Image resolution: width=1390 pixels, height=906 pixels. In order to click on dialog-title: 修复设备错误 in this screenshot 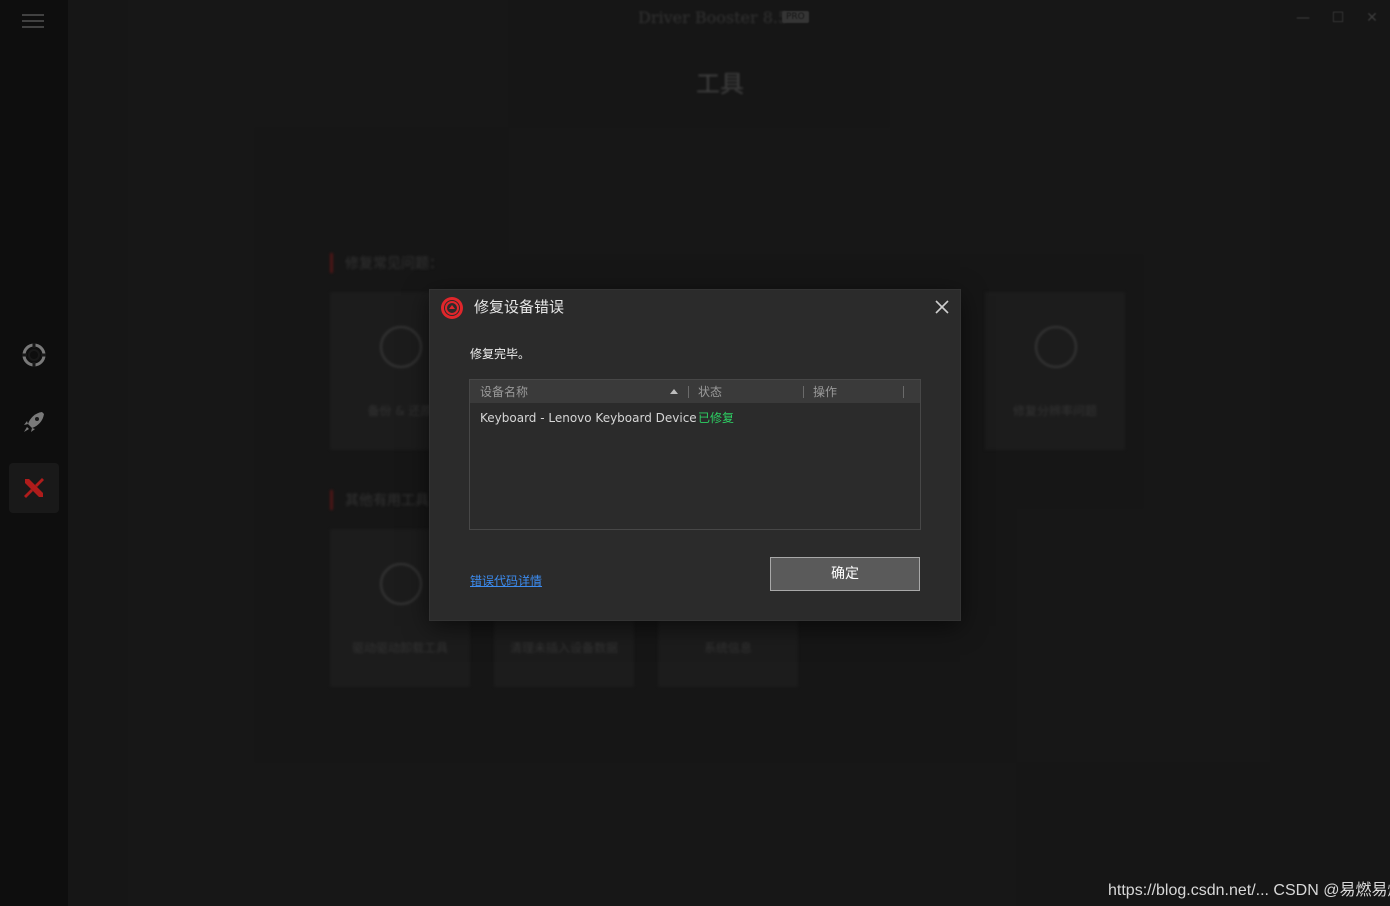, I will do `click(519, 307)`.